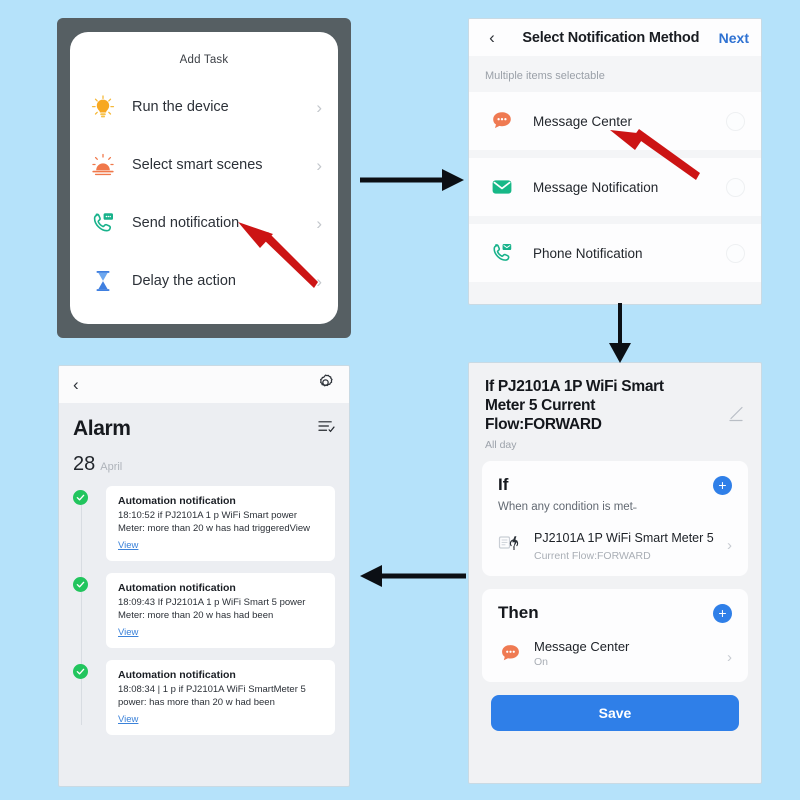  What do you see at coordinates (611, 37) in the screenshot?
I see `page-title: Select Notification Method` at bounding box center [611, 37].